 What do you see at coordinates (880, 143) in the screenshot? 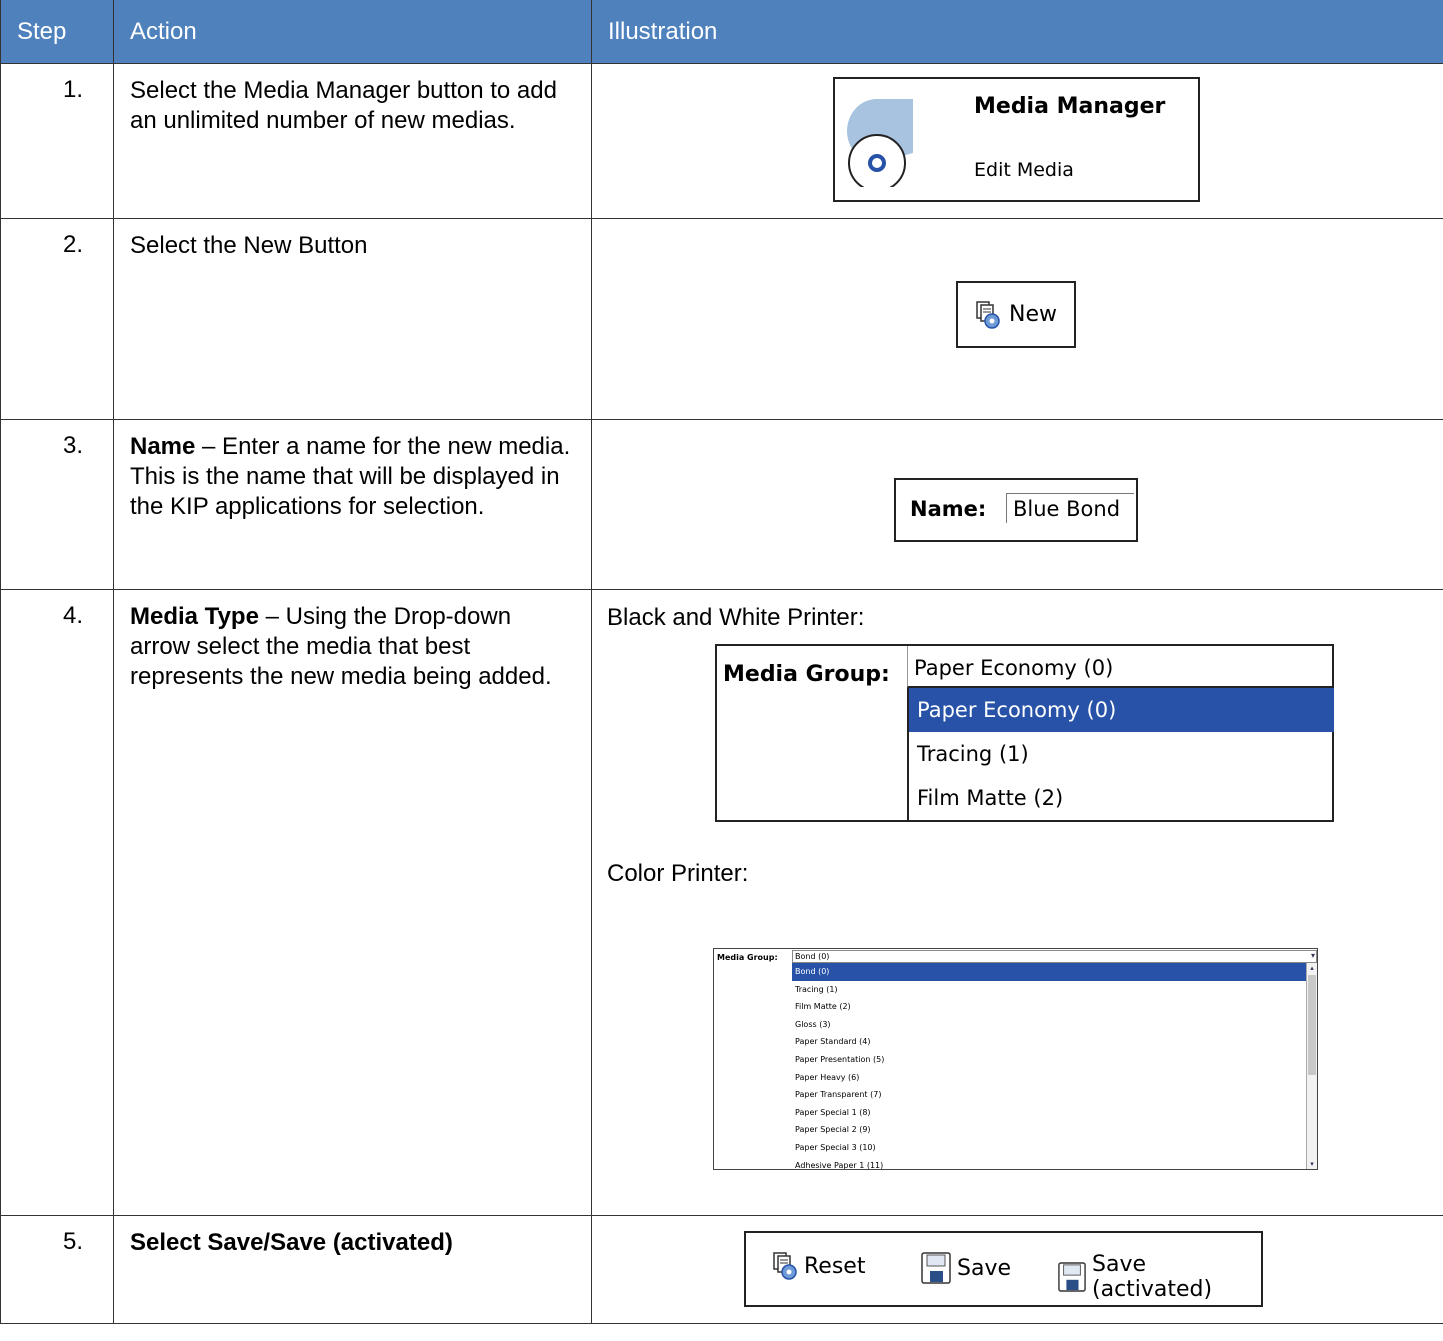
I see `media-roll-icon` at bounding box center [880, 143].